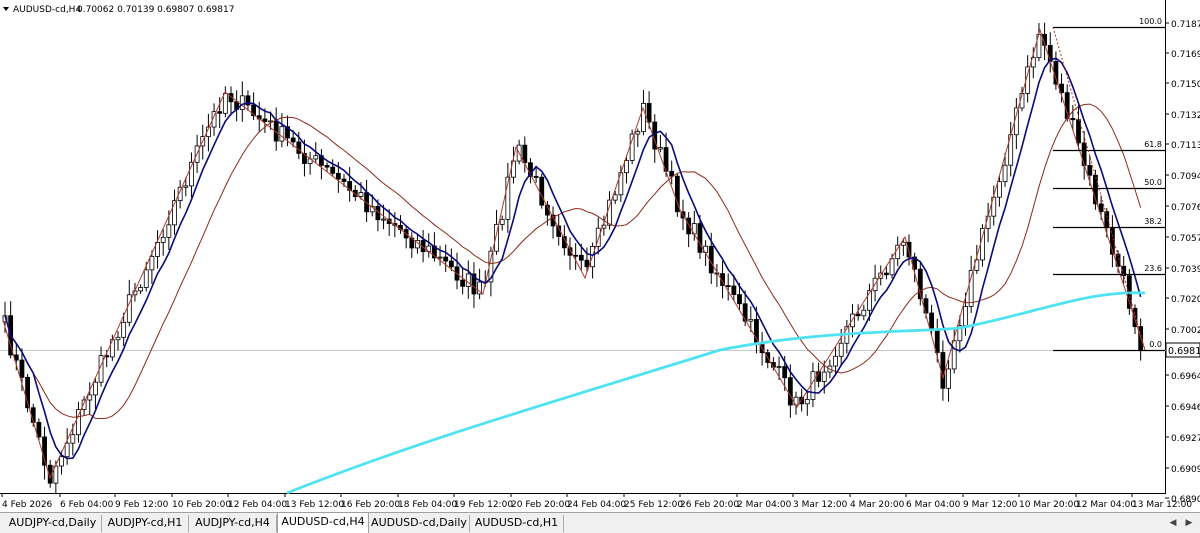  What do you see at coordinates (1049, 505) in the screenshot?
I see `time-tick-label: 10 Mar 20:00` at bounding box center [1049, 505].